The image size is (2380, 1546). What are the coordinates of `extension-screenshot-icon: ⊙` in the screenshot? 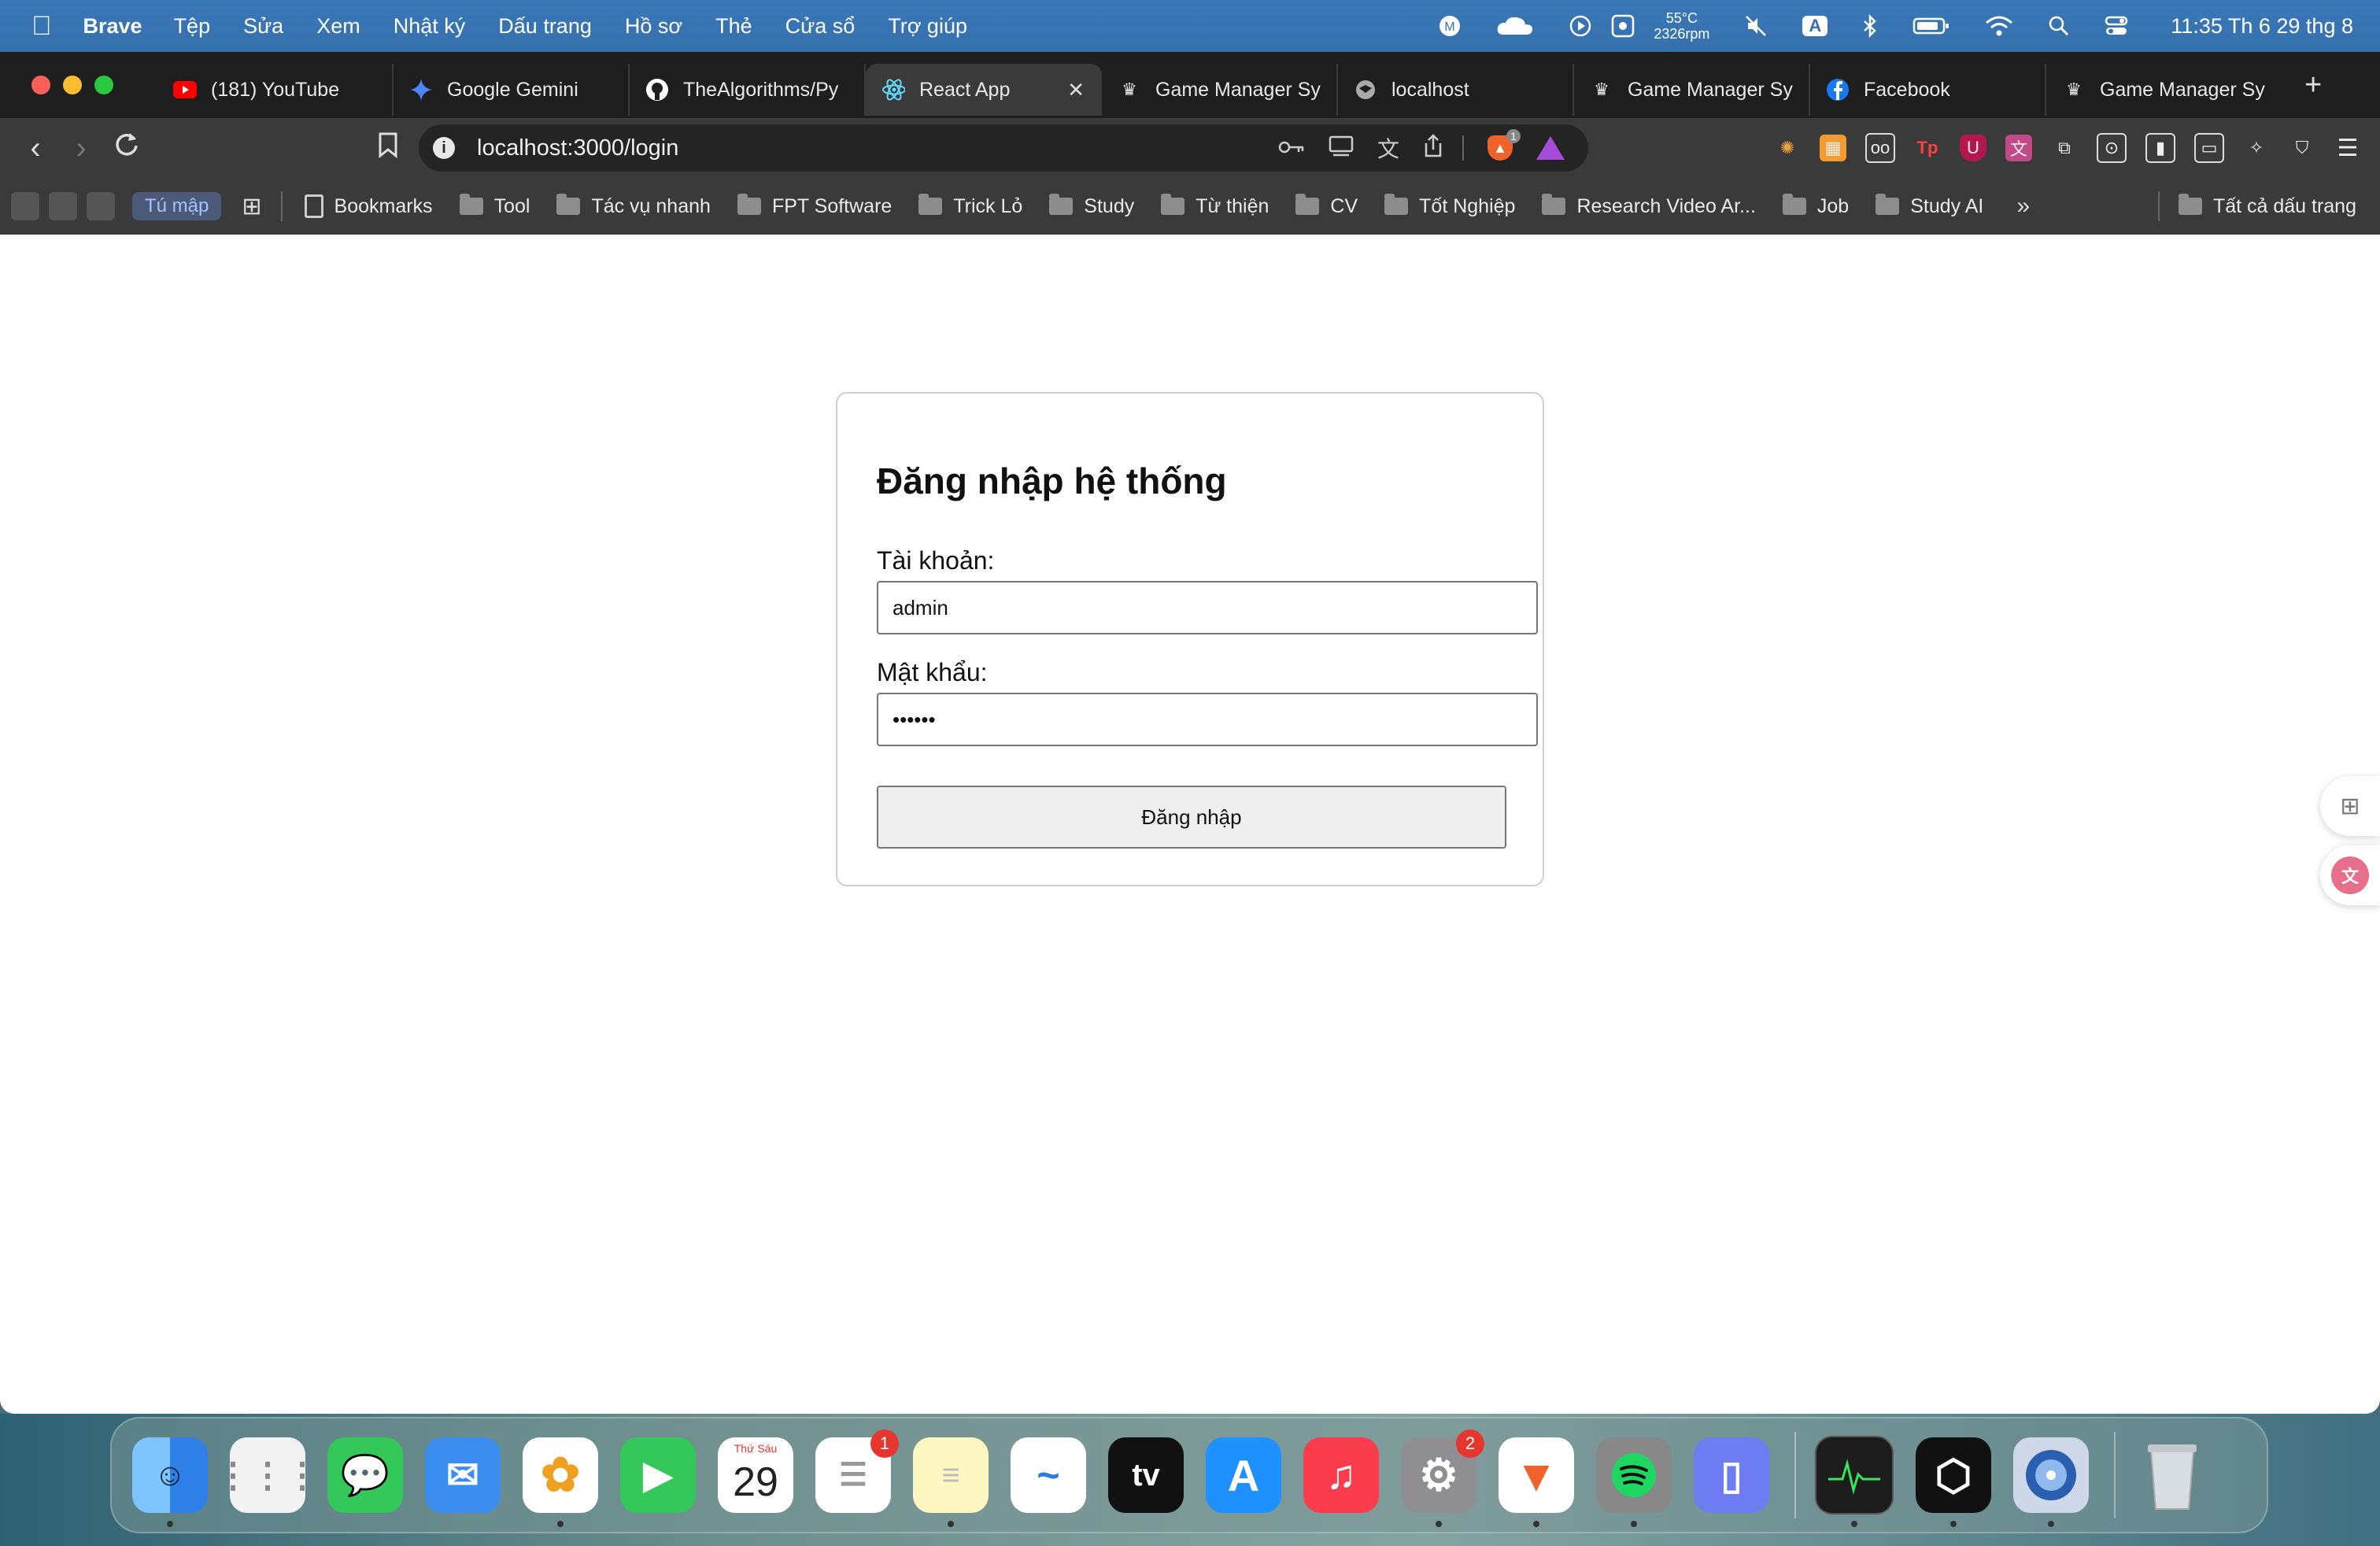 It's located at (2112, 148).